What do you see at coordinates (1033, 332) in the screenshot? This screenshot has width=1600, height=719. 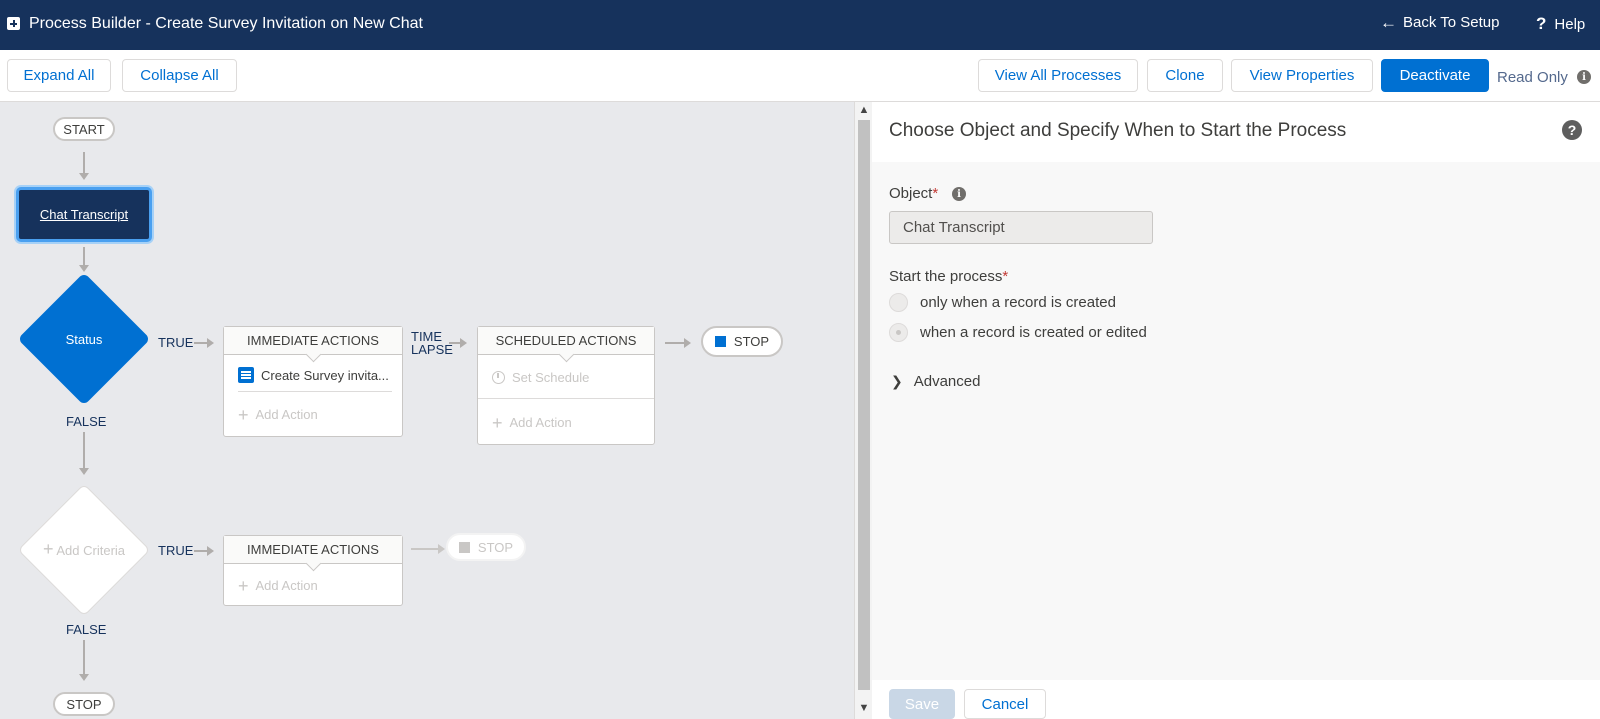 I see `radio-label: when a record is created or edited` at bounding box center [1033, 332].